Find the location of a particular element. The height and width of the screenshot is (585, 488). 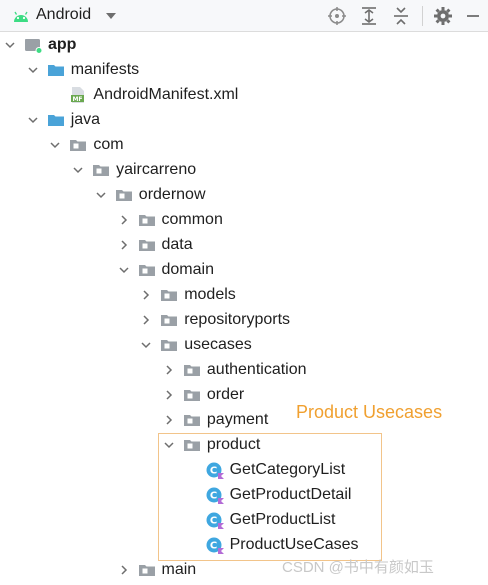

tree-item-label: domain is located at coordinates (187, 269).